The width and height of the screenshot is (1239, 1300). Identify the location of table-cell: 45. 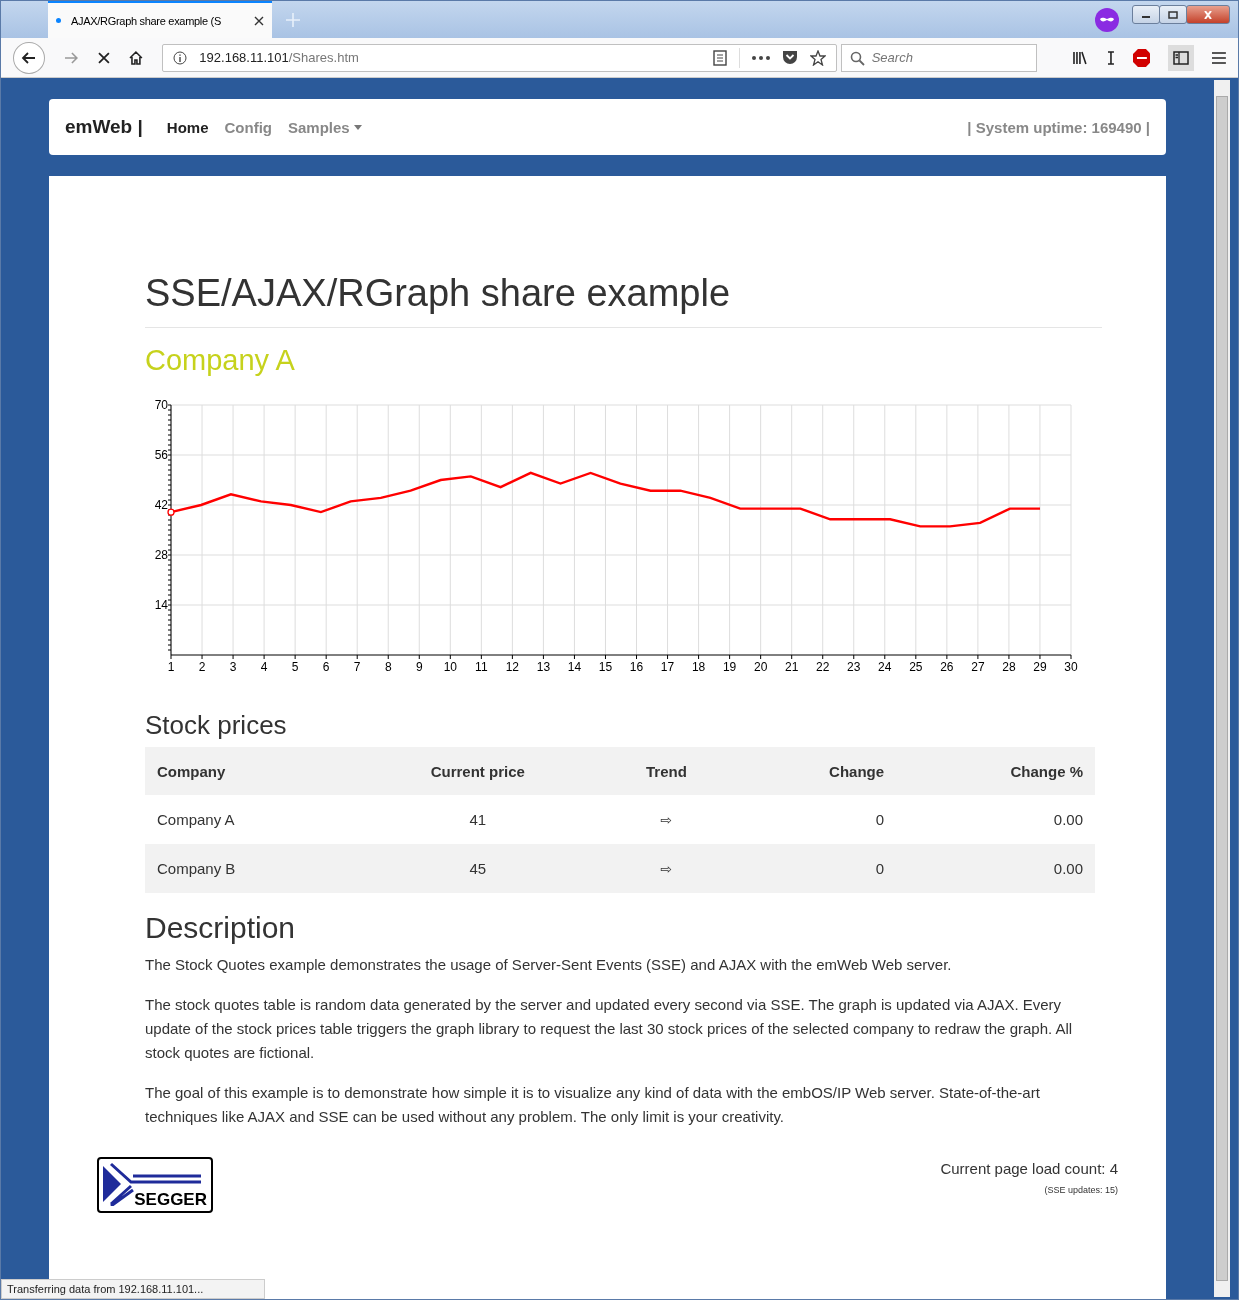
(478, 868).